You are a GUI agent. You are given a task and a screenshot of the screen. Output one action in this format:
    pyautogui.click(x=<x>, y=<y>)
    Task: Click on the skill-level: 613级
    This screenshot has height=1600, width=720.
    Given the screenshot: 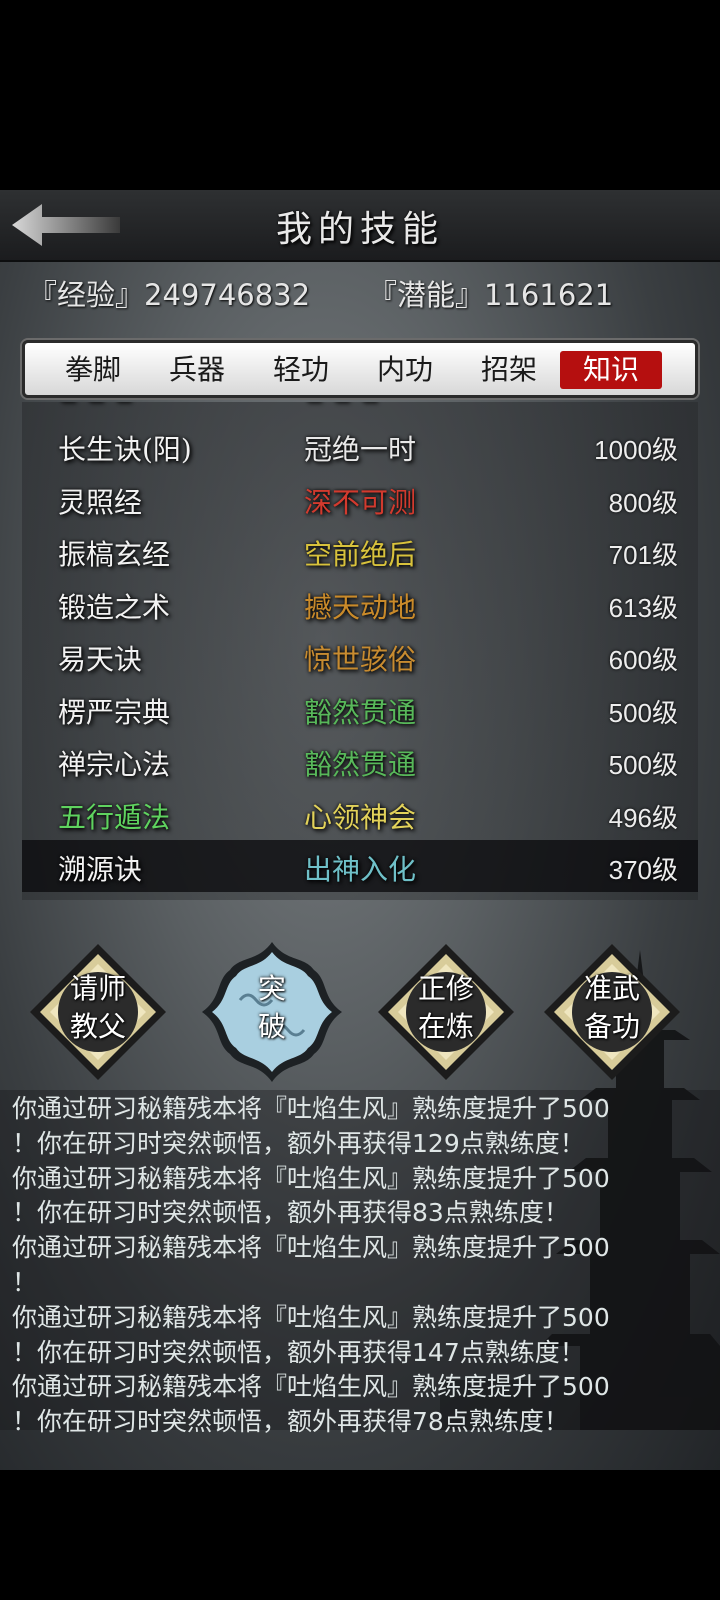 What is the action you would take?
    pyautogui.click(x=643, y=607)
    